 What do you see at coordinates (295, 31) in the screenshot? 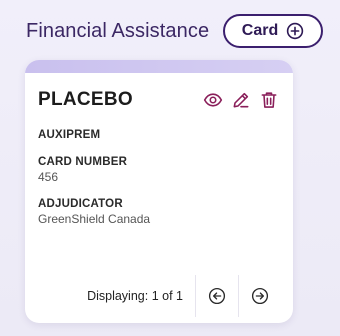
I see `plus-circle-icon` at bounding box center [295, 31].